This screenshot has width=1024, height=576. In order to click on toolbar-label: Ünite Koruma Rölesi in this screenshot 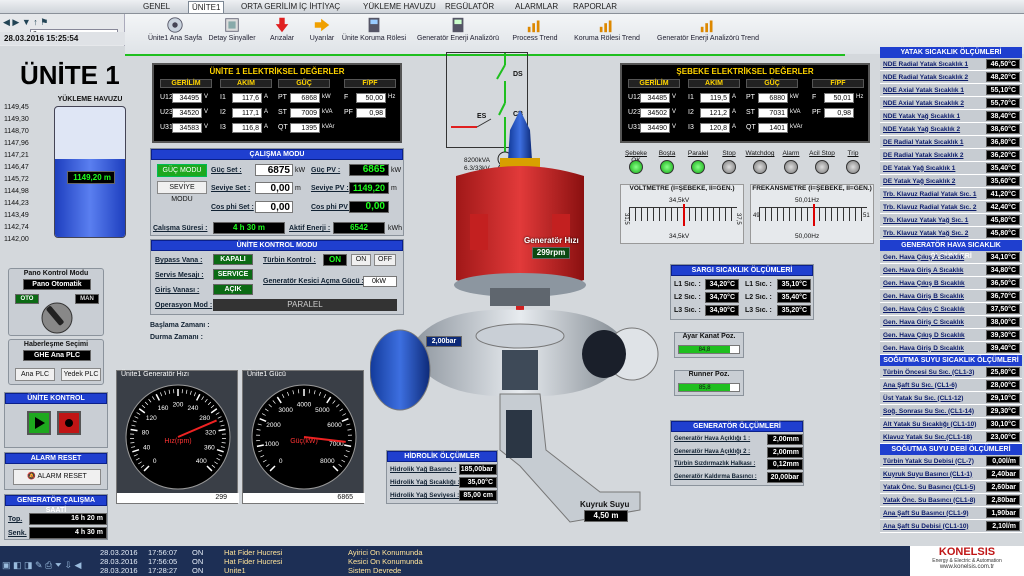, I will do `click(374, 38)`.